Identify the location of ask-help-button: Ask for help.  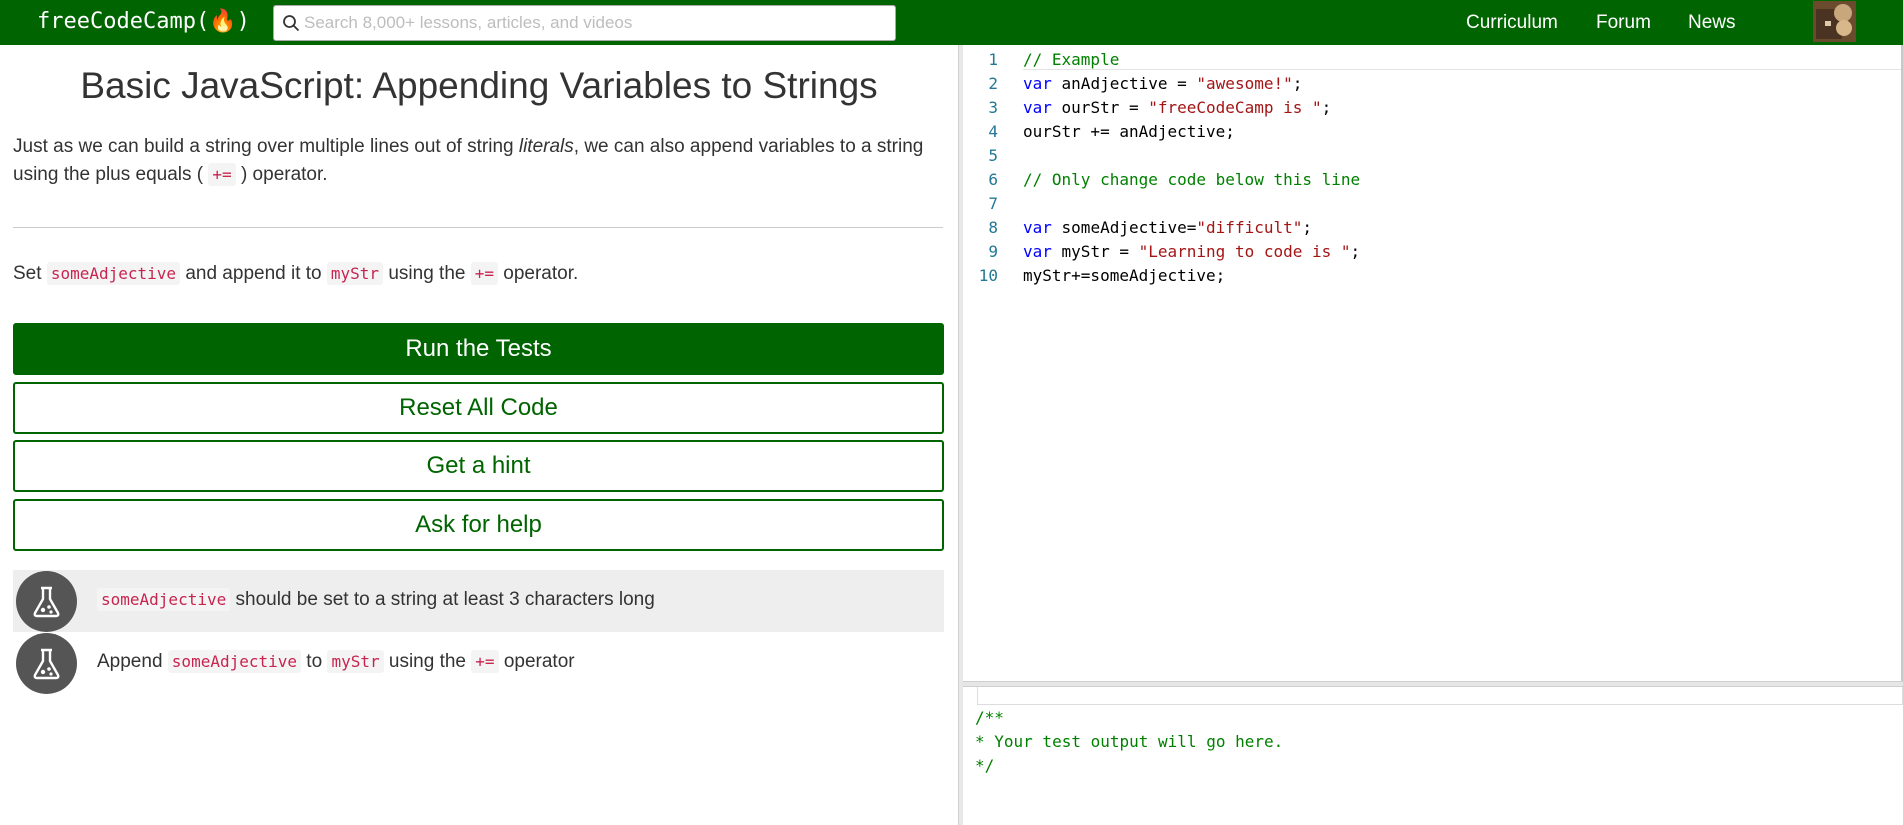
(478, 525).